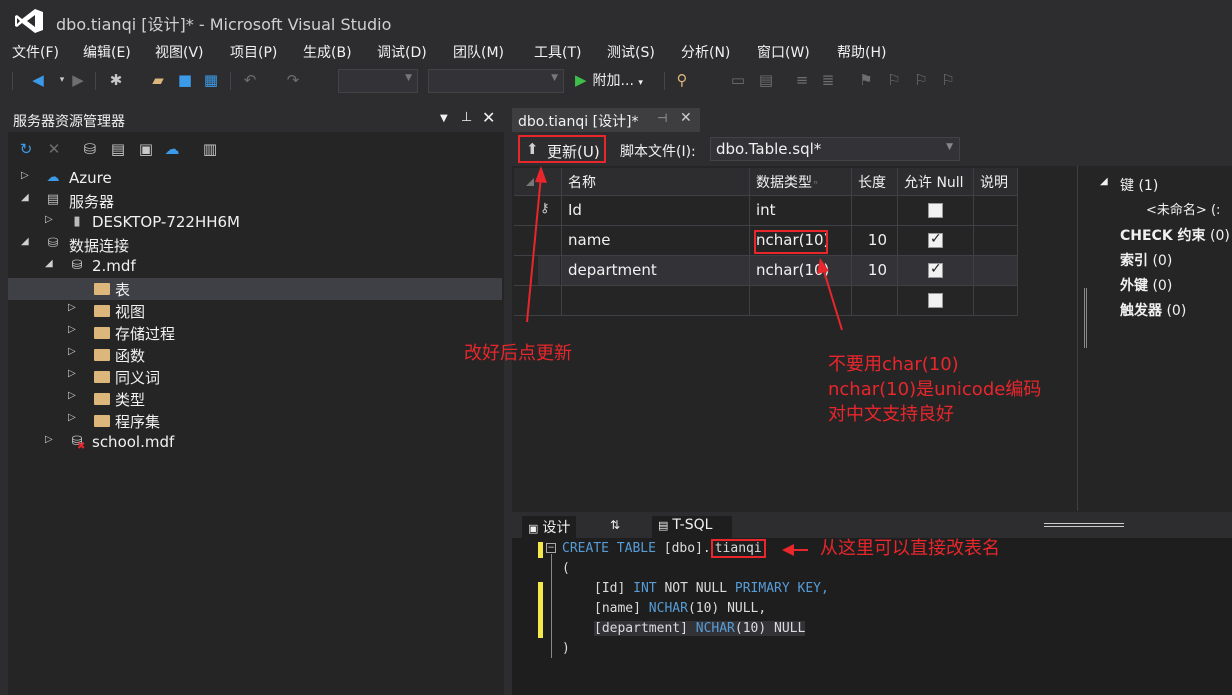 The height and width of the screenshot is (695, 1232). I want to click on column-header-allow-null: 允许 Null, so click(936, 182).